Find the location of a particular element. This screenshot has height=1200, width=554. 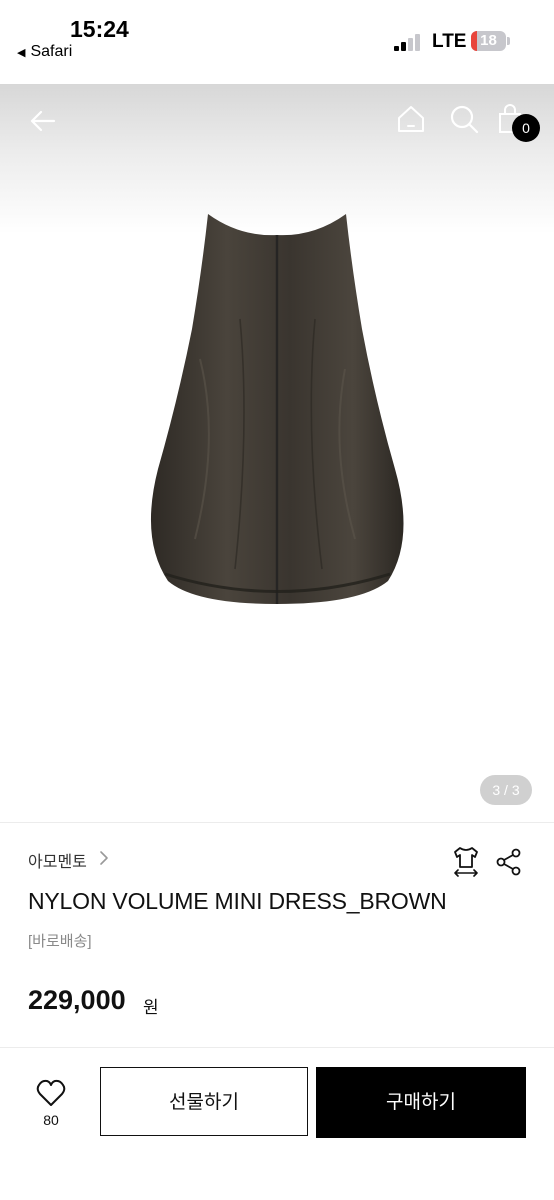

battery-tip is located at coordinates (508, 41).